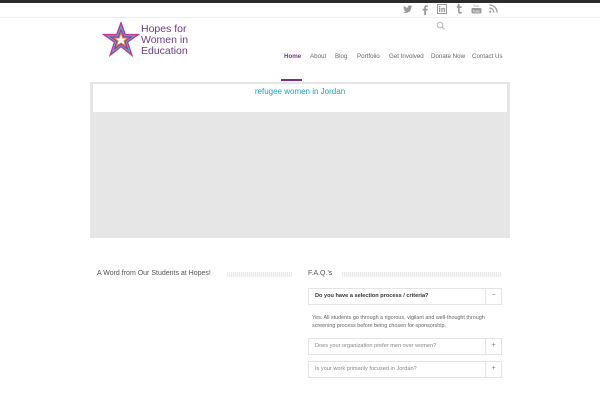  What do you see at coordinates (422, 274) in the screenshot?
I see `faq-title-rule` at bounding box center [422, 274].